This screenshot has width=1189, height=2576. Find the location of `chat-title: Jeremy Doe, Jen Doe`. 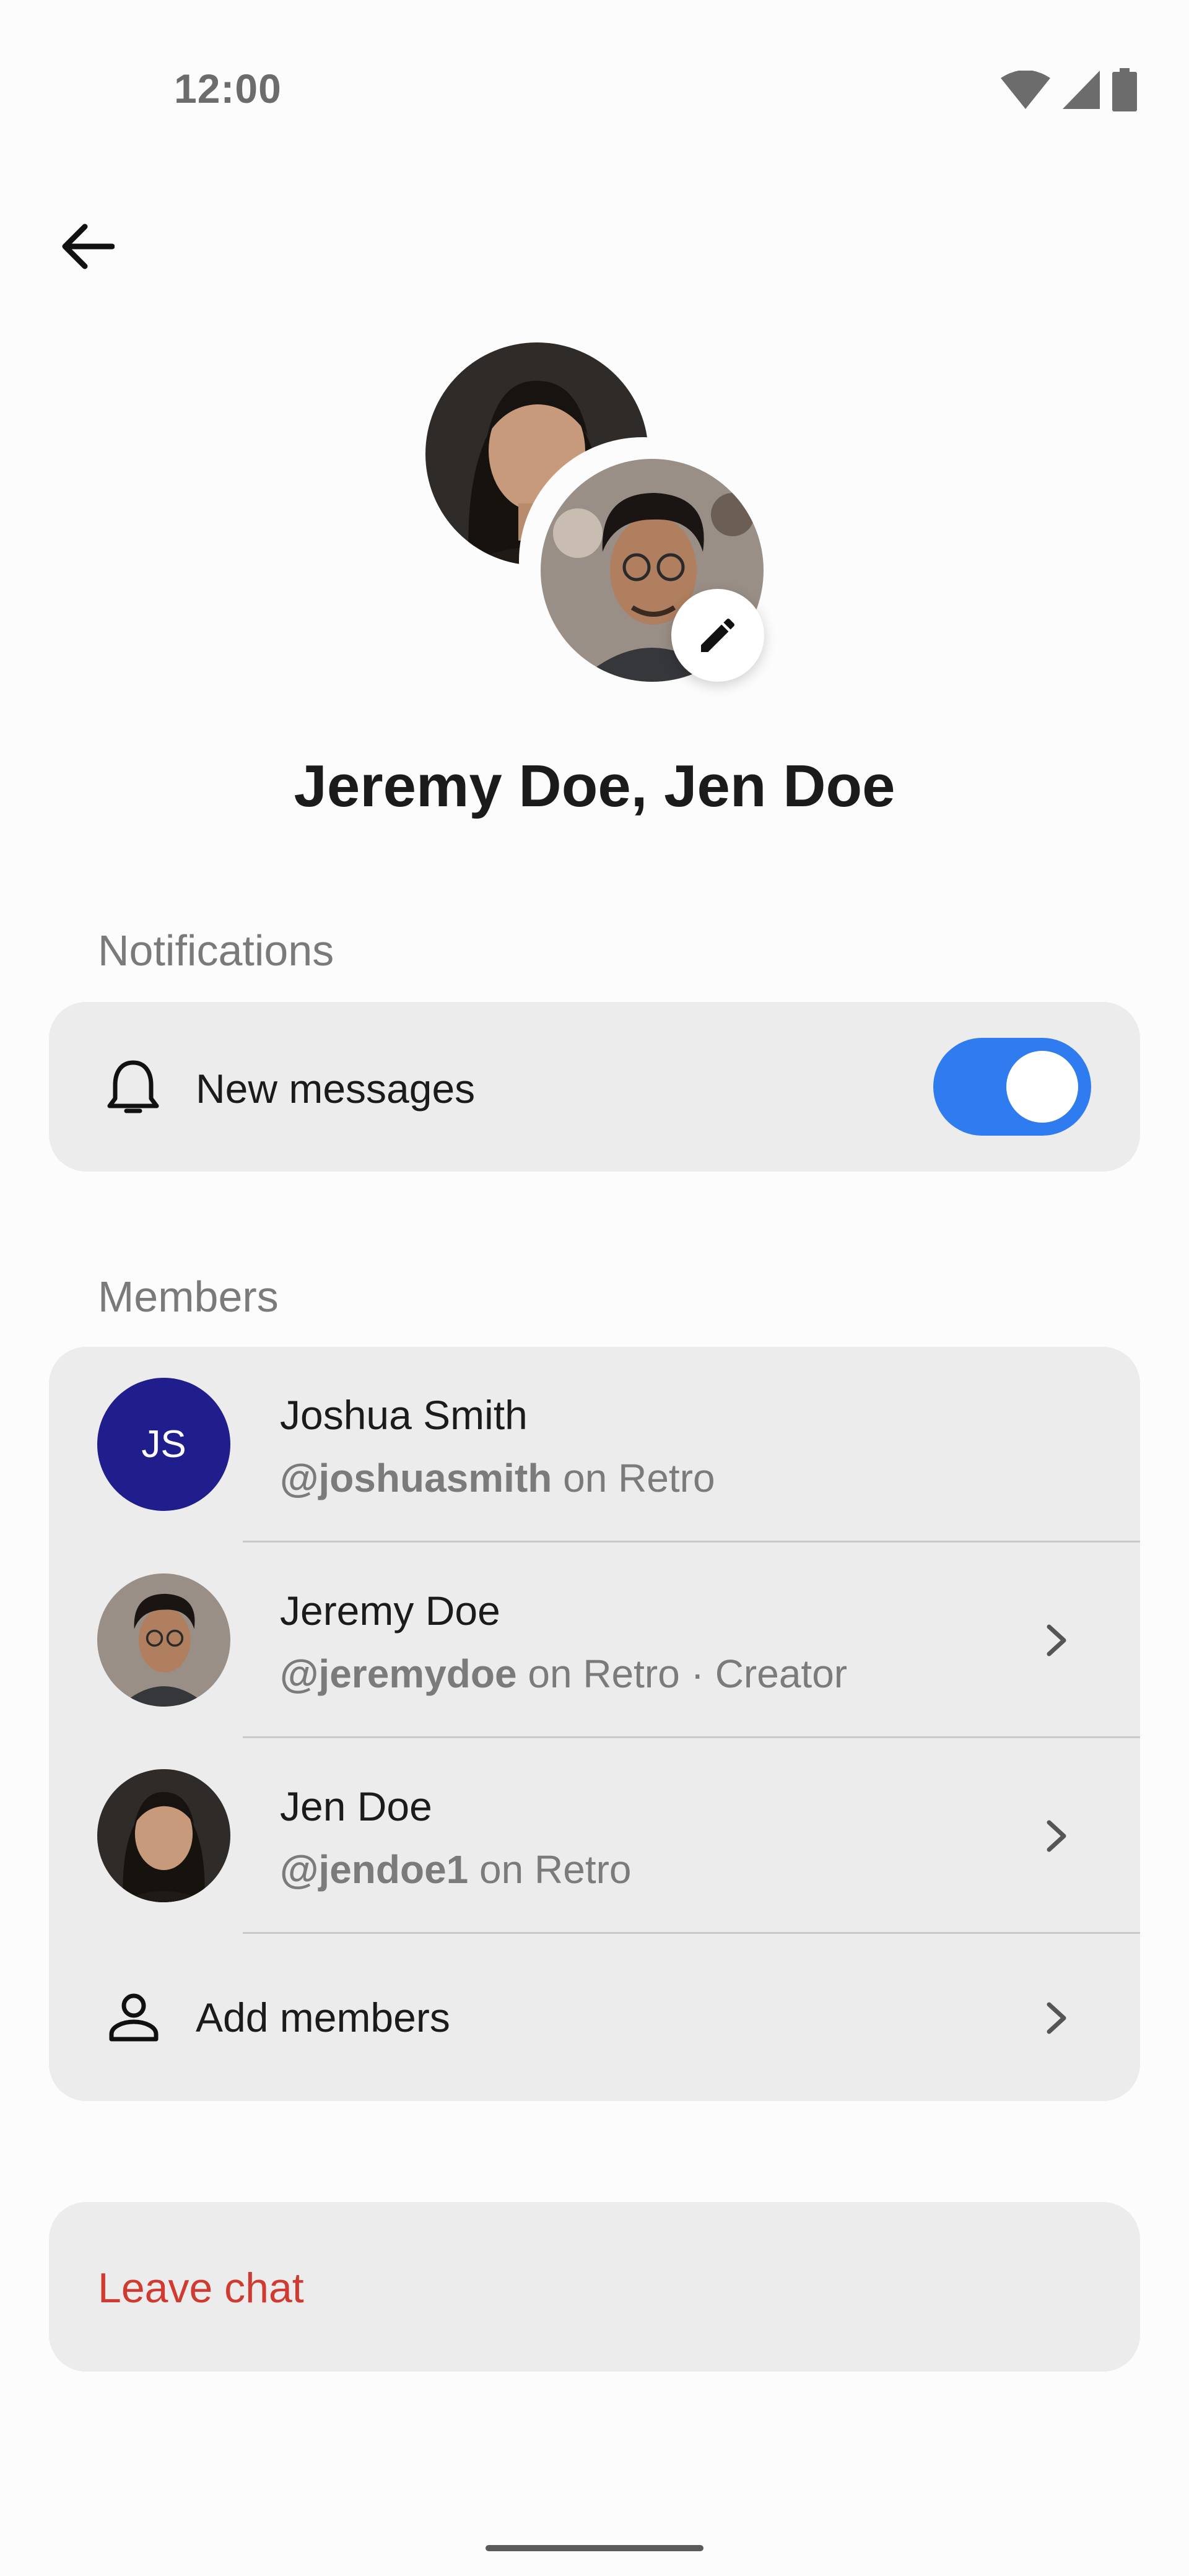

chat-title: Jeremy Doe, Jen Doe is located at coordinates (594, 786).